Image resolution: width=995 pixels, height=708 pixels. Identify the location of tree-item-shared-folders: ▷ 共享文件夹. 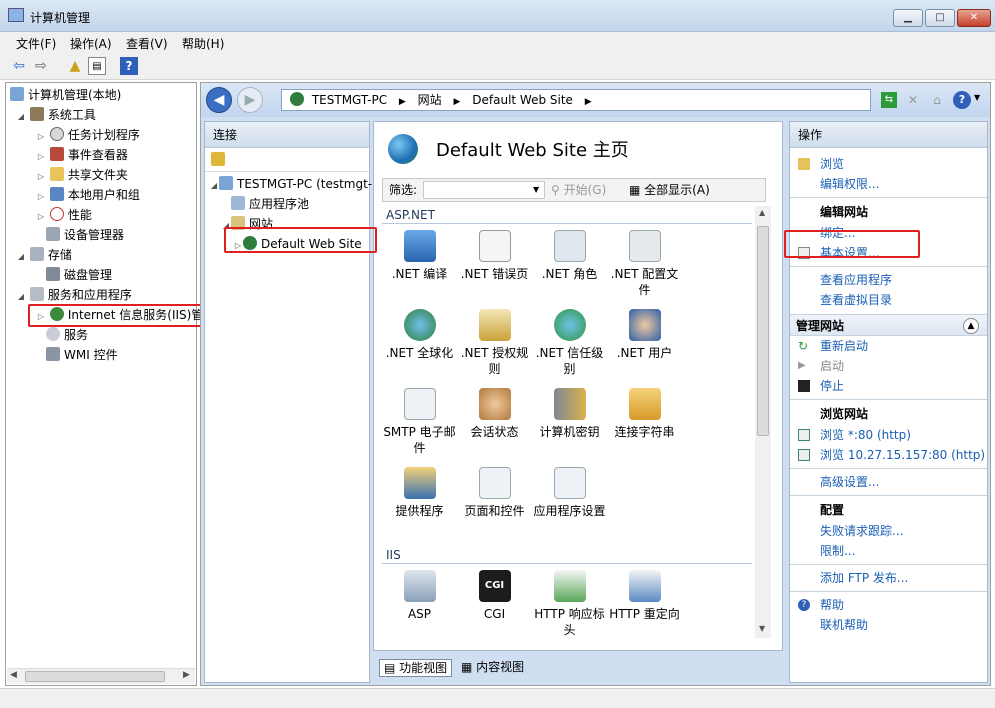
(103, 175).